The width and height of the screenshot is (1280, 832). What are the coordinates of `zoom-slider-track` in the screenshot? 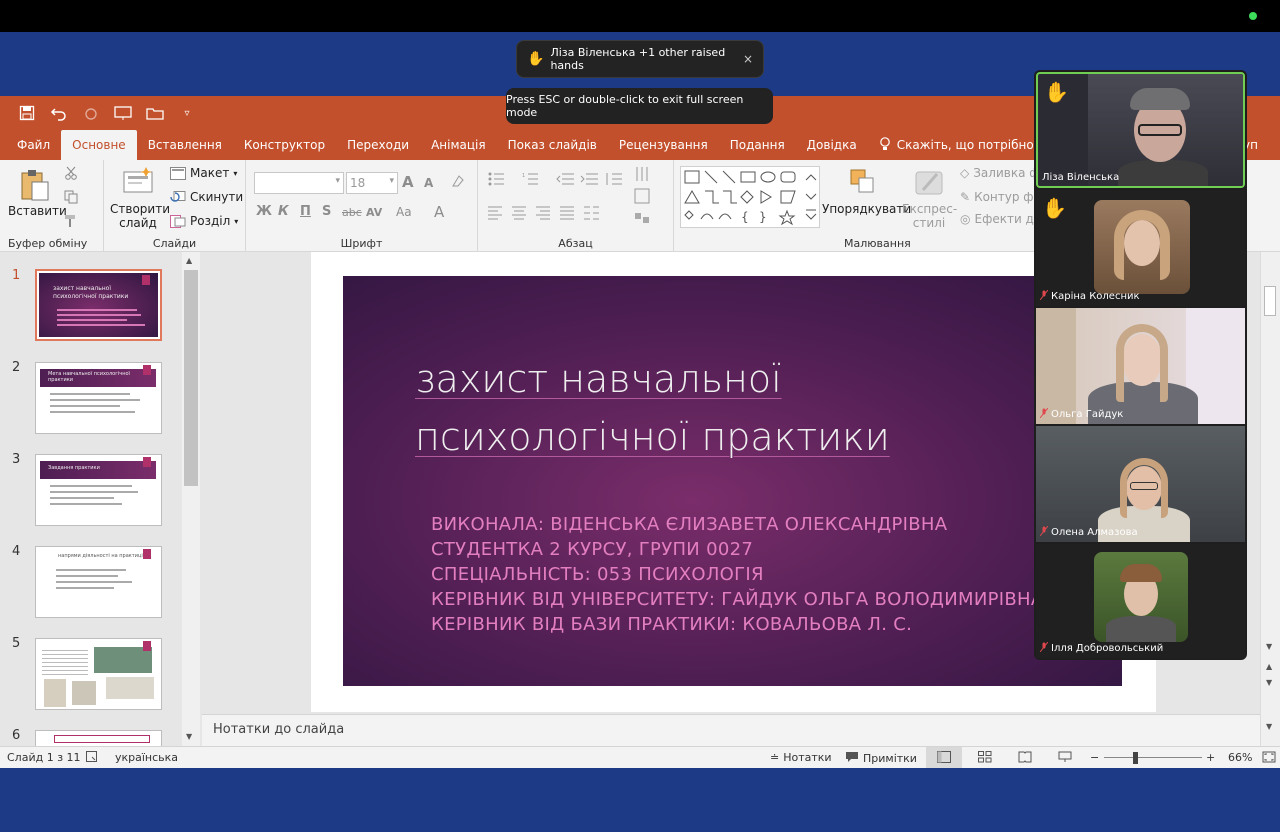 It's located at (1153, 757).